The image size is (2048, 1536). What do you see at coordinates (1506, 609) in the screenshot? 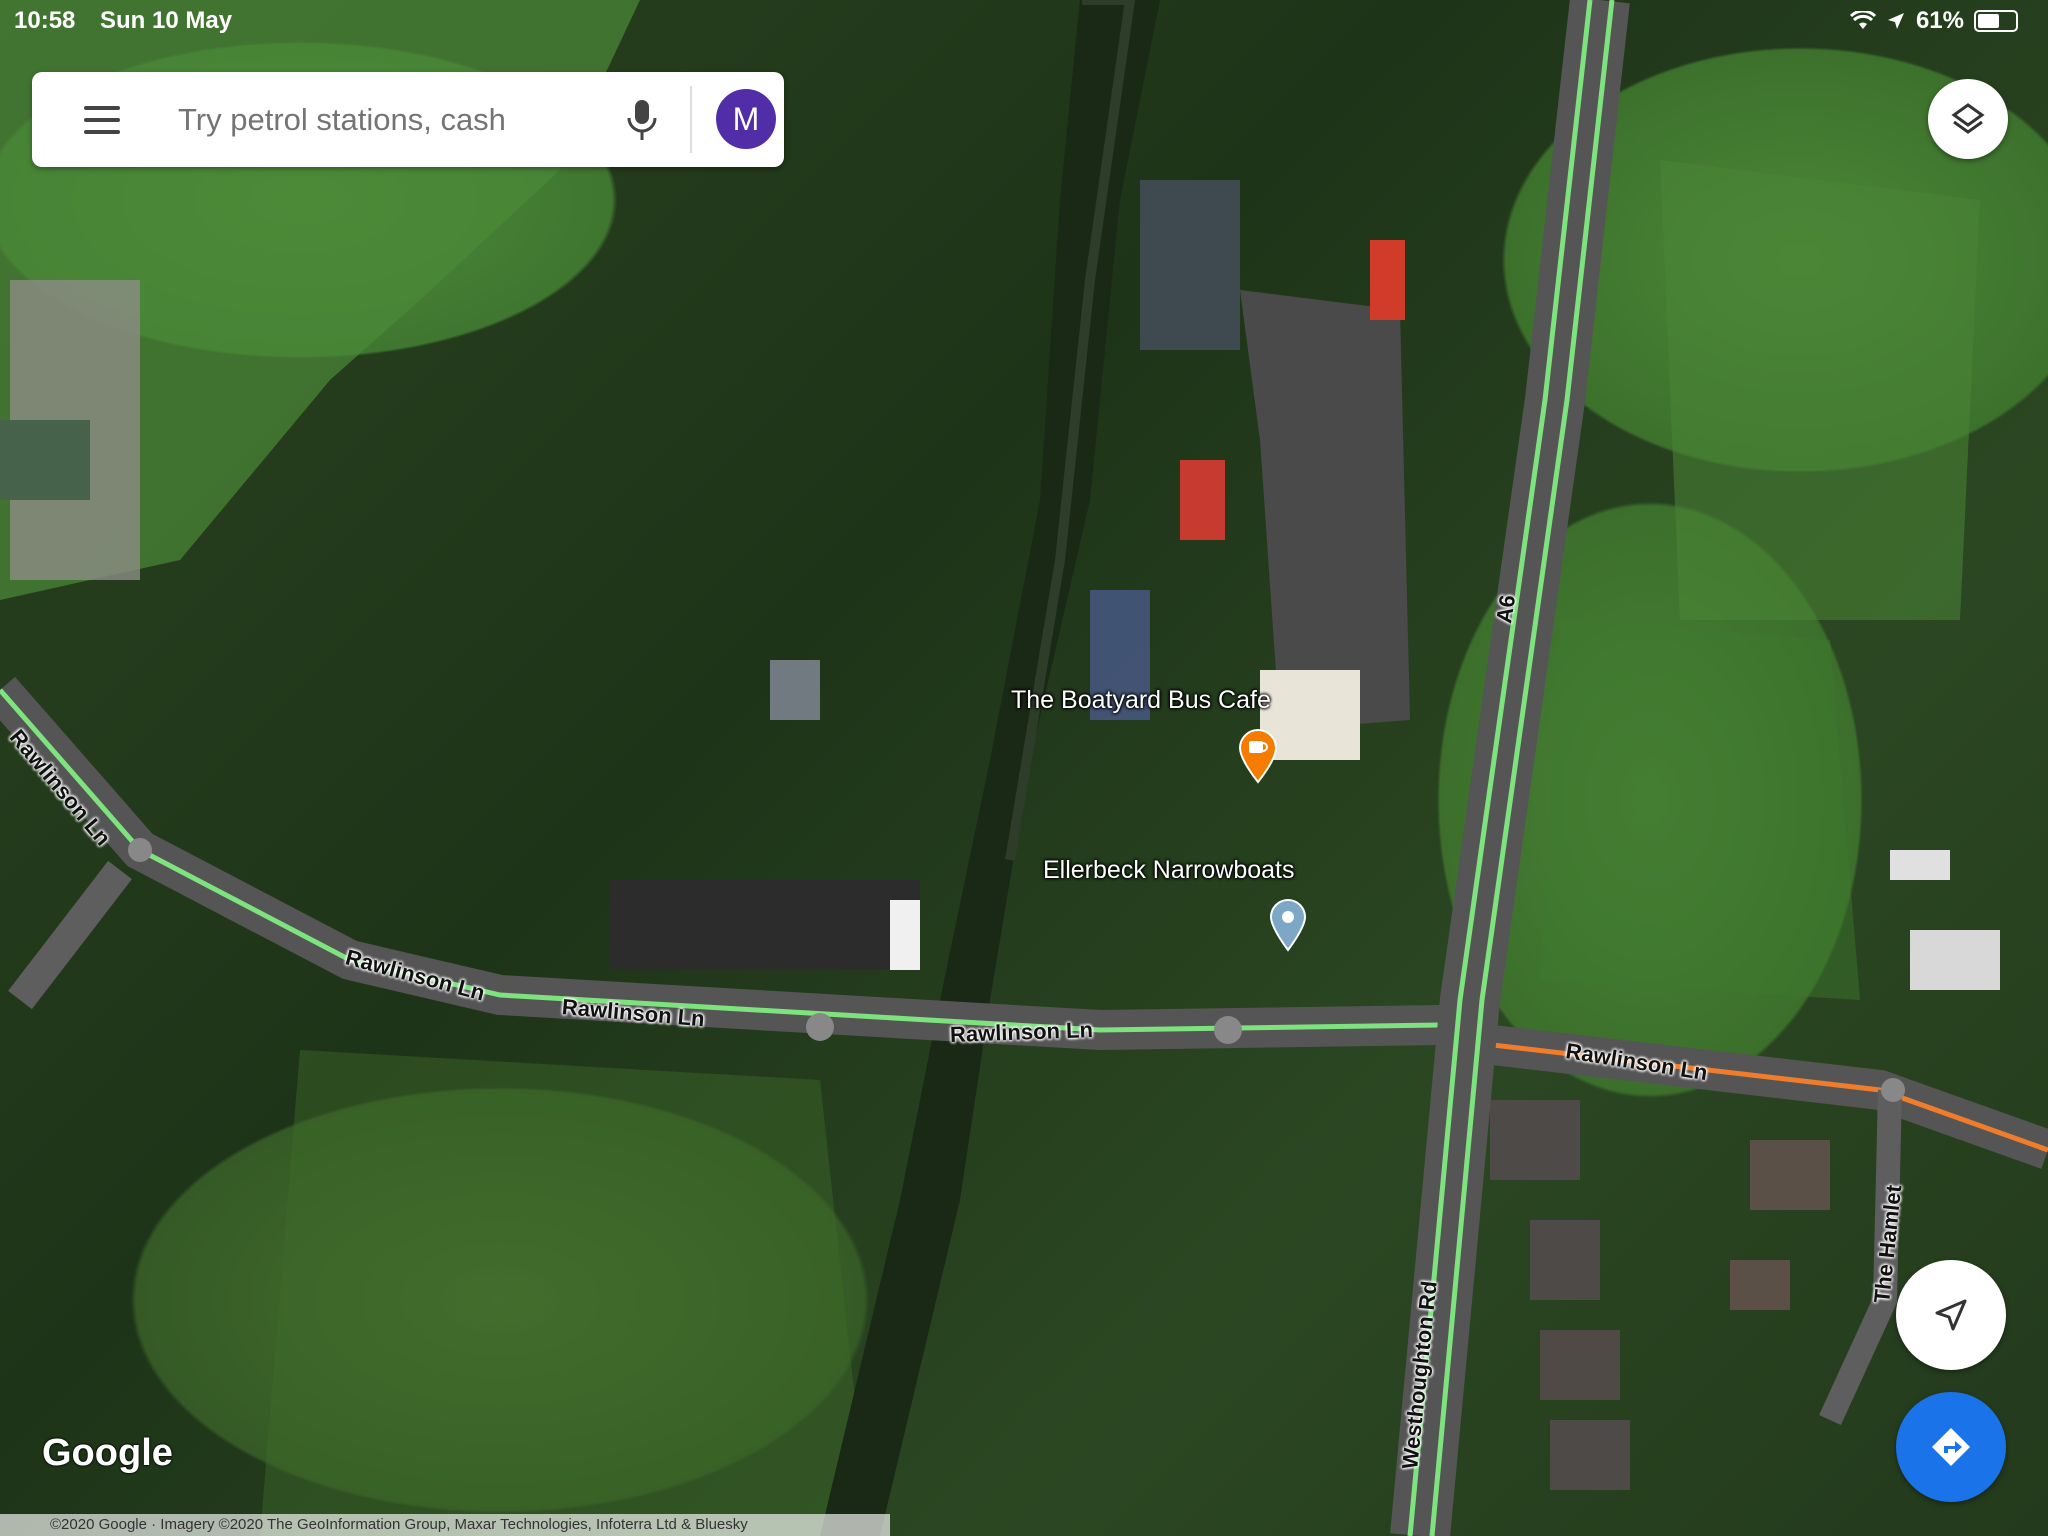
I see `road-label-a6: A6` at bounding box center [1506, 609].